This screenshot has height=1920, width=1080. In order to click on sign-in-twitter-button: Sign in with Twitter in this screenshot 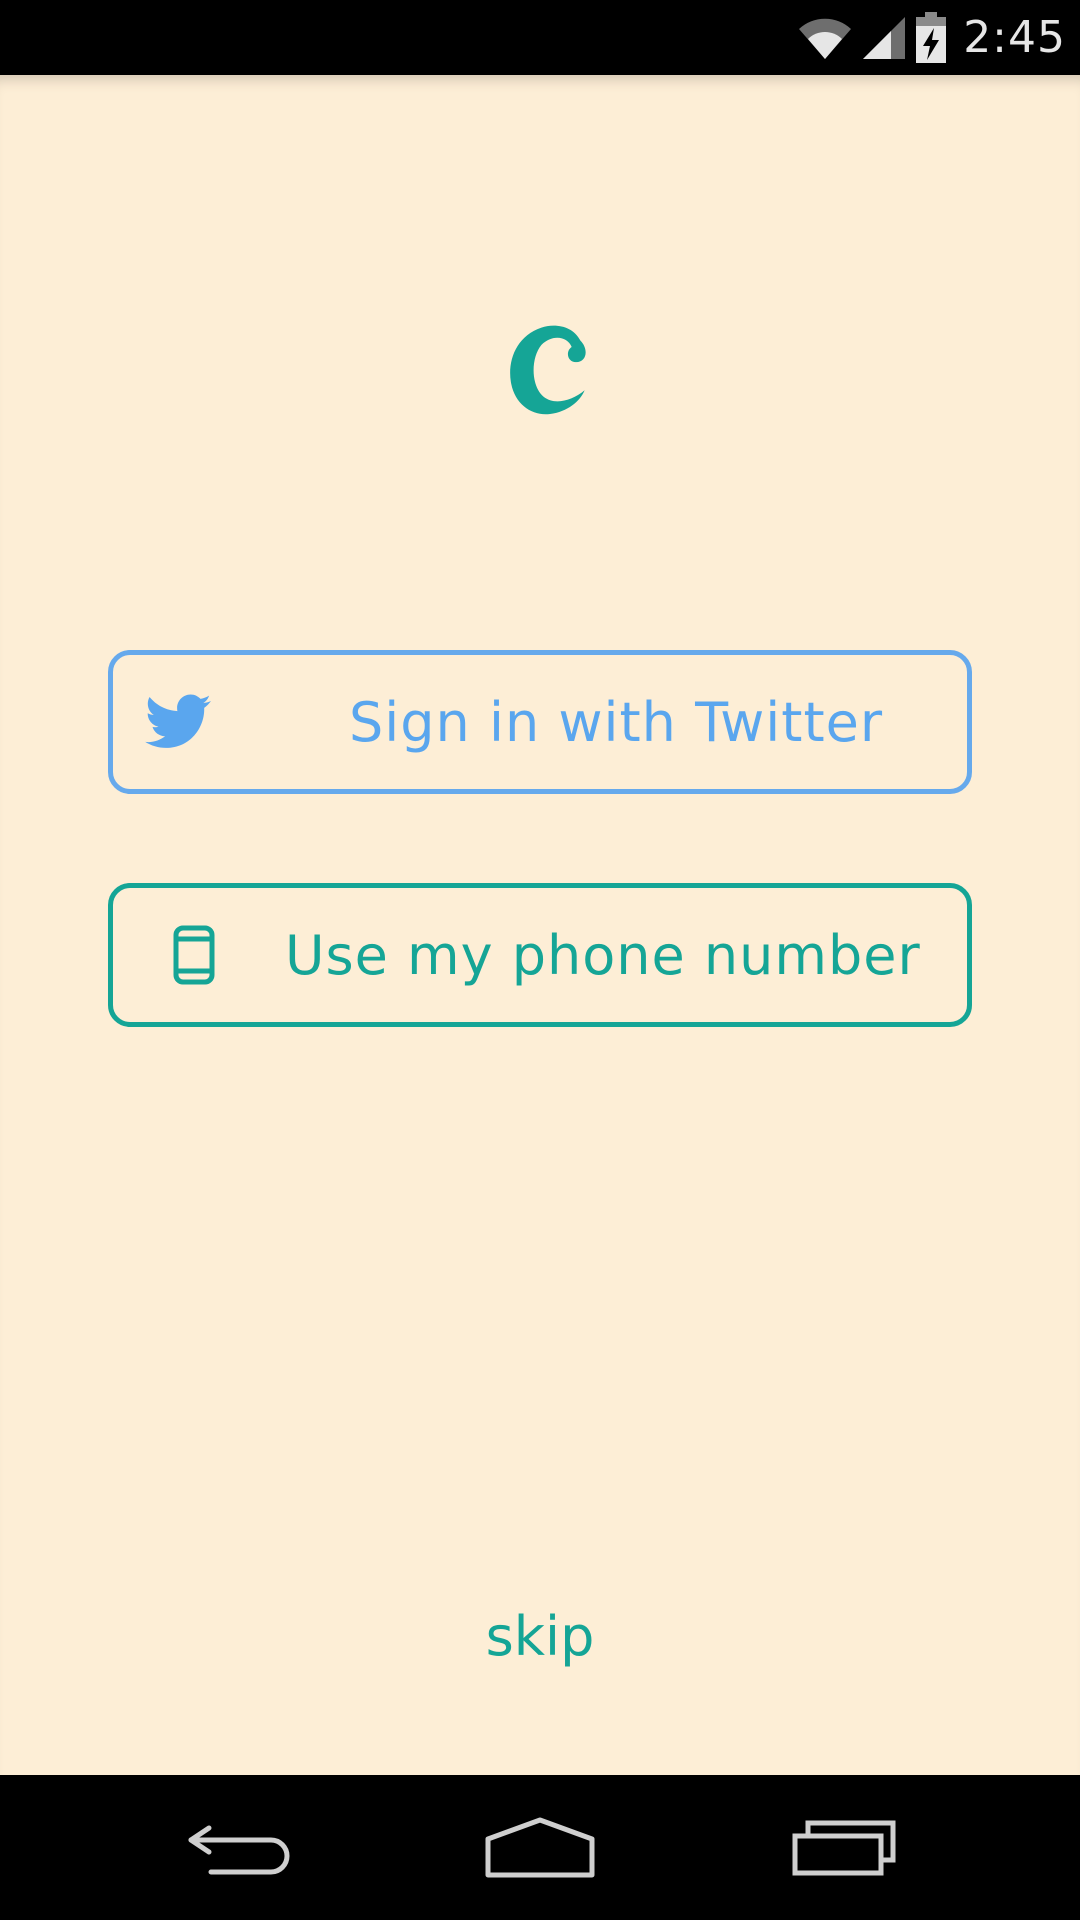, I will do `click(540, 722)`.